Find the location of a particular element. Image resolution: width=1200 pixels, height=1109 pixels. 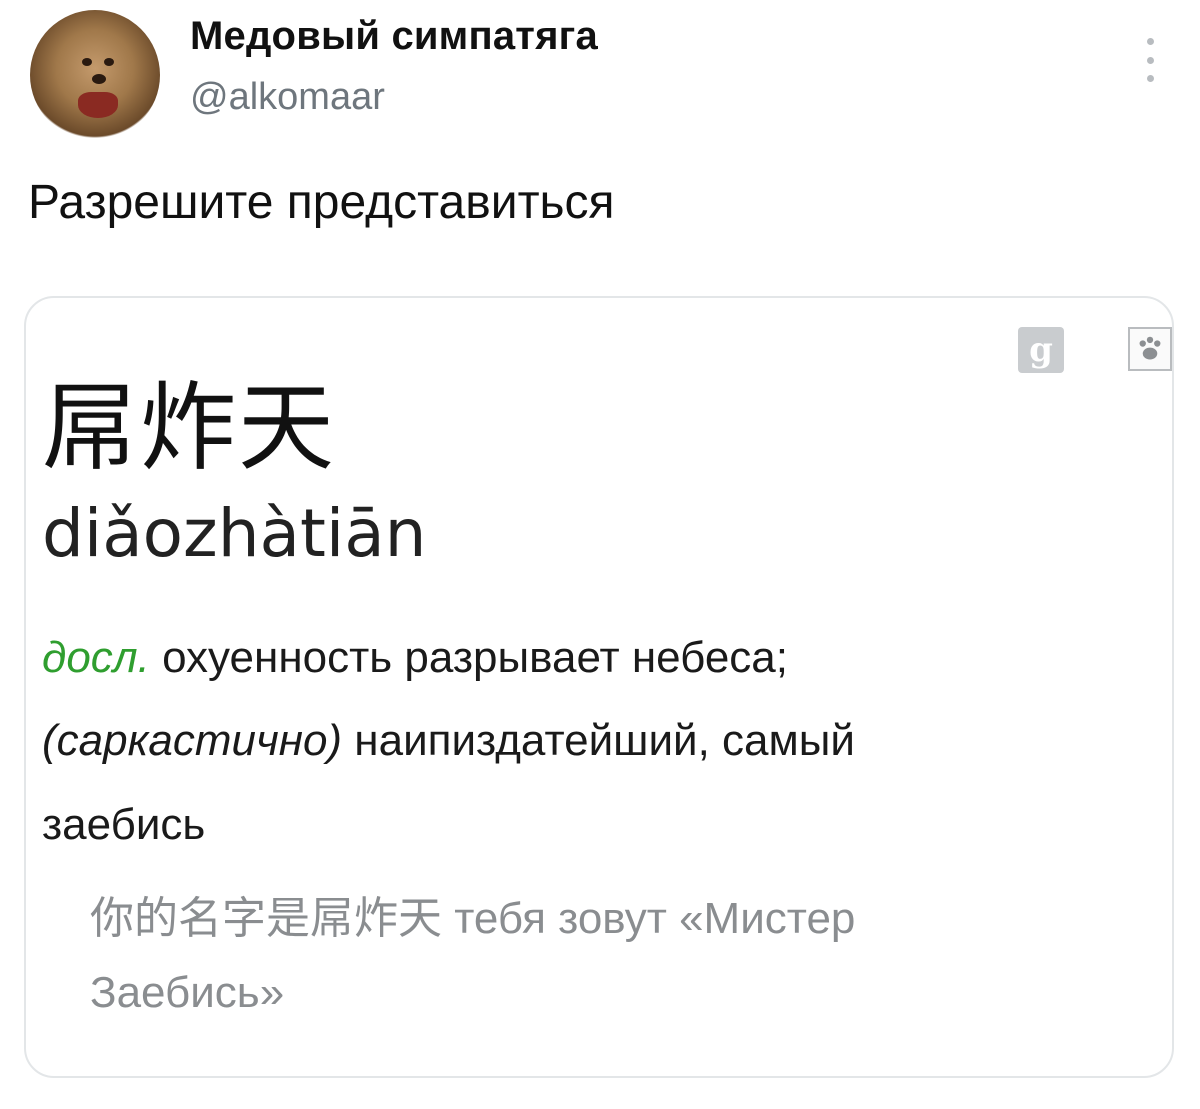

definition-line: (саркастично) наипиздатейший, самый is located at coordinates (592, 741).